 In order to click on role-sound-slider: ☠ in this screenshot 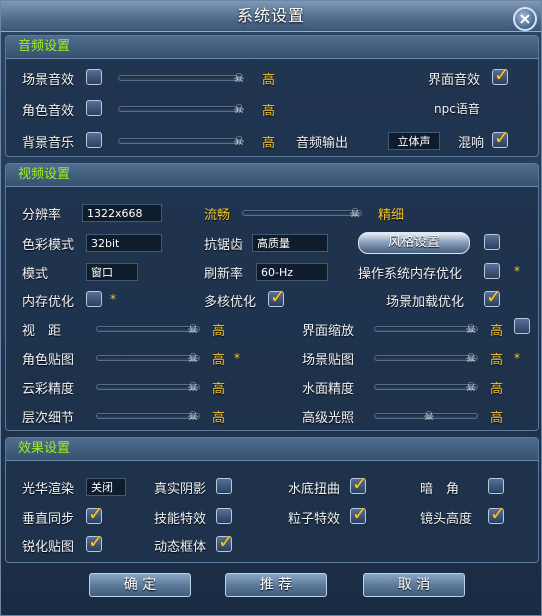, I will do `click(181, 109)`.